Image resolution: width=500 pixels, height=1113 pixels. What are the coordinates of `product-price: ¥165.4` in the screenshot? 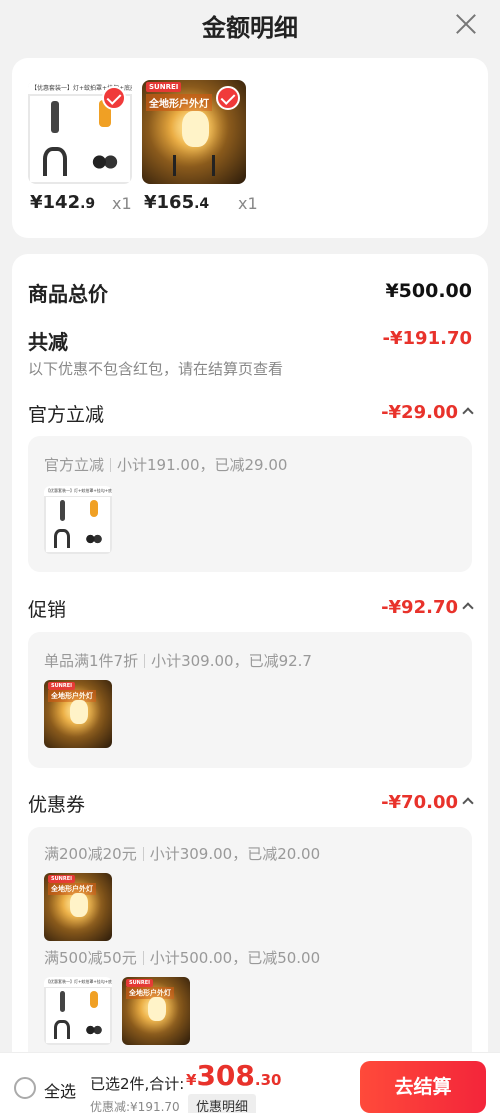 It's located at (176, 202).